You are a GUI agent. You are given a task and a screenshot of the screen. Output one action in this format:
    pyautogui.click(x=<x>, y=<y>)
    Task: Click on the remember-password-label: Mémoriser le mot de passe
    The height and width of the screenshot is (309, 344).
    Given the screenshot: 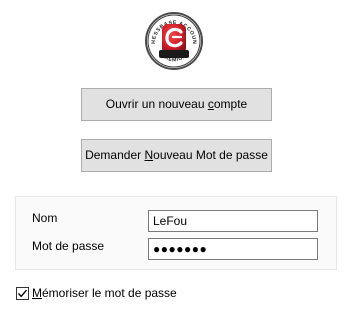 What is the action you would take?
    pyautogui.click(x=104, y=293)
    